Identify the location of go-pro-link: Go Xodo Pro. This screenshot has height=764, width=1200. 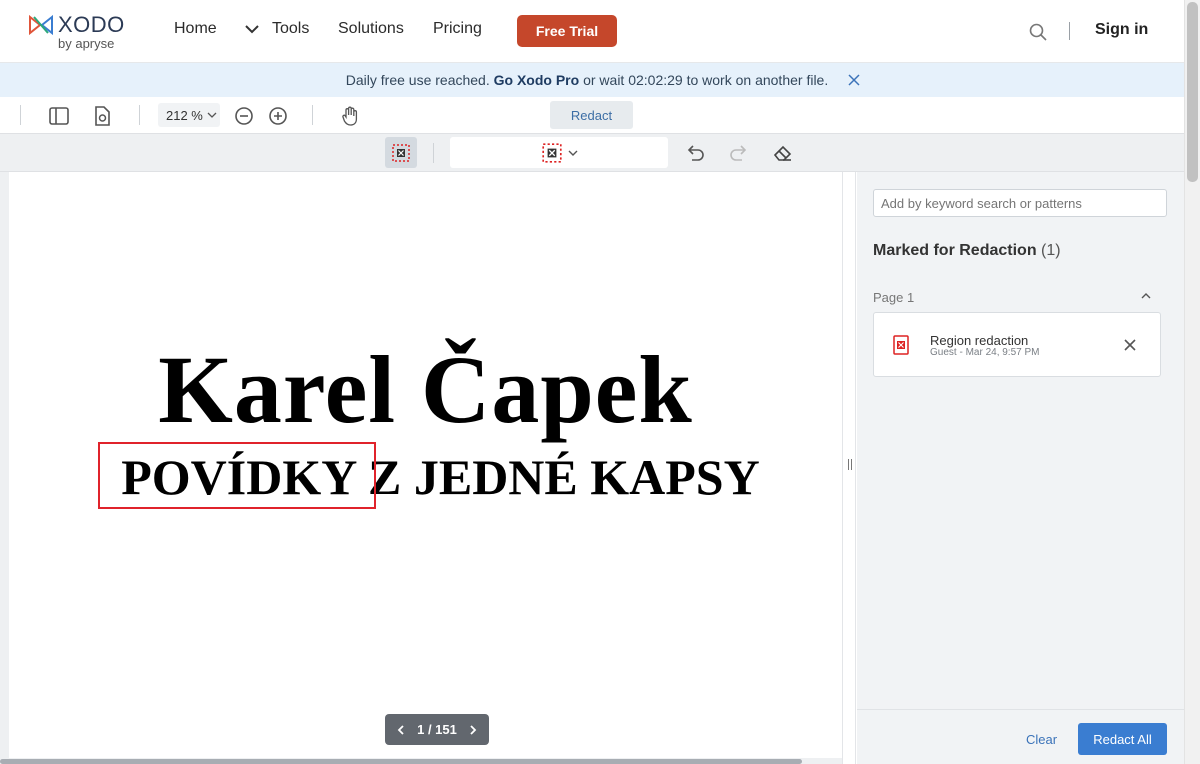
(537, 80).